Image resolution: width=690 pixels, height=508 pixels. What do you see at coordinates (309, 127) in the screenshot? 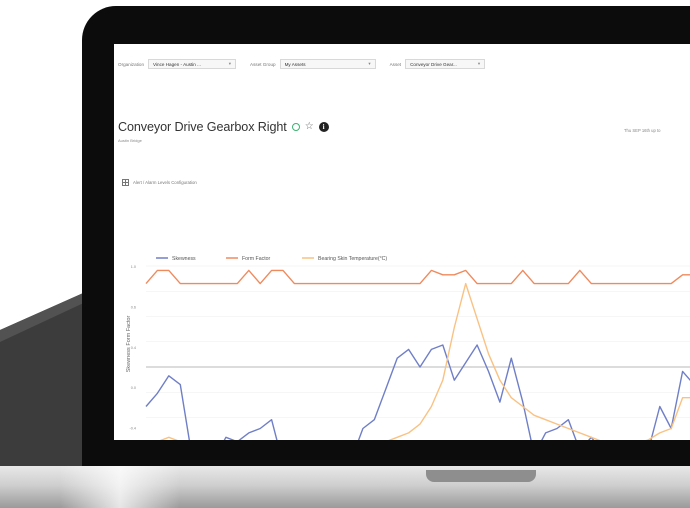
I see `star-icon: ☆` at bounding box center [309, 127].